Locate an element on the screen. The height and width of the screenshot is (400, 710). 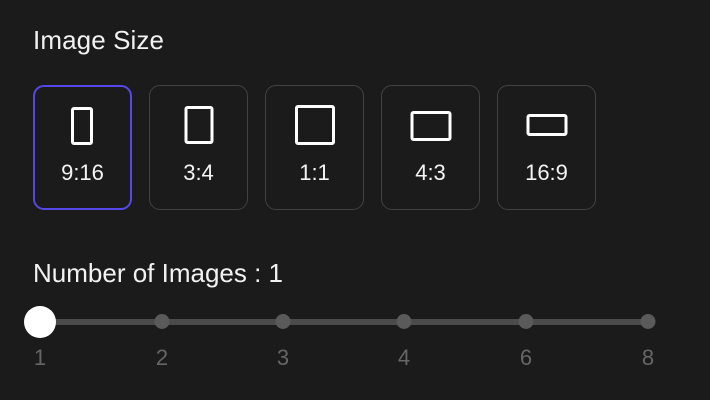
aspect-ratio-label: 16:9 is located at coordinates (546, 172).